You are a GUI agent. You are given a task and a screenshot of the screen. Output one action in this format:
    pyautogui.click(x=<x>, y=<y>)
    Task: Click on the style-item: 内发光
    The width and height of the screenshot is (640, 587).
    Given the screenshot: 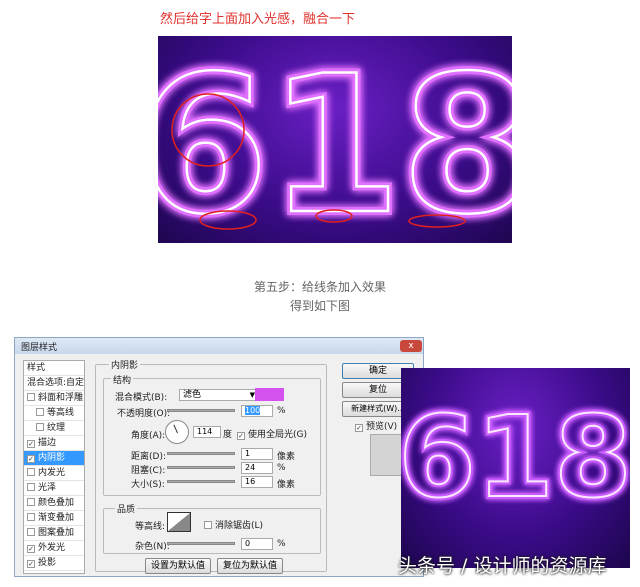 What is the action you would take?
    pyautogui.click(x=54, y=473)
    